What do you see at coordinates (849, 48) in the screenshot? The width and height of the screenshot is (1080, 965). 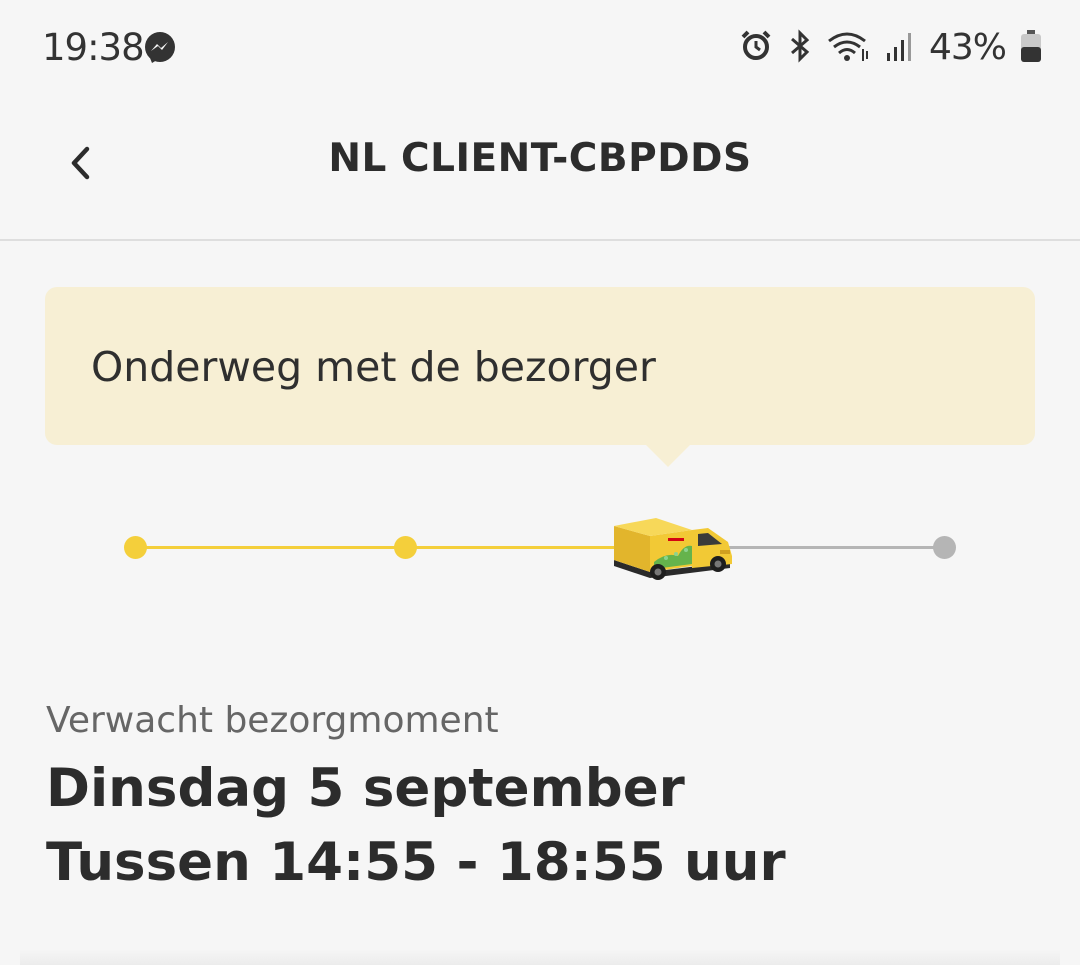 I see `wifi-icon` at bounding box center [849, 48].